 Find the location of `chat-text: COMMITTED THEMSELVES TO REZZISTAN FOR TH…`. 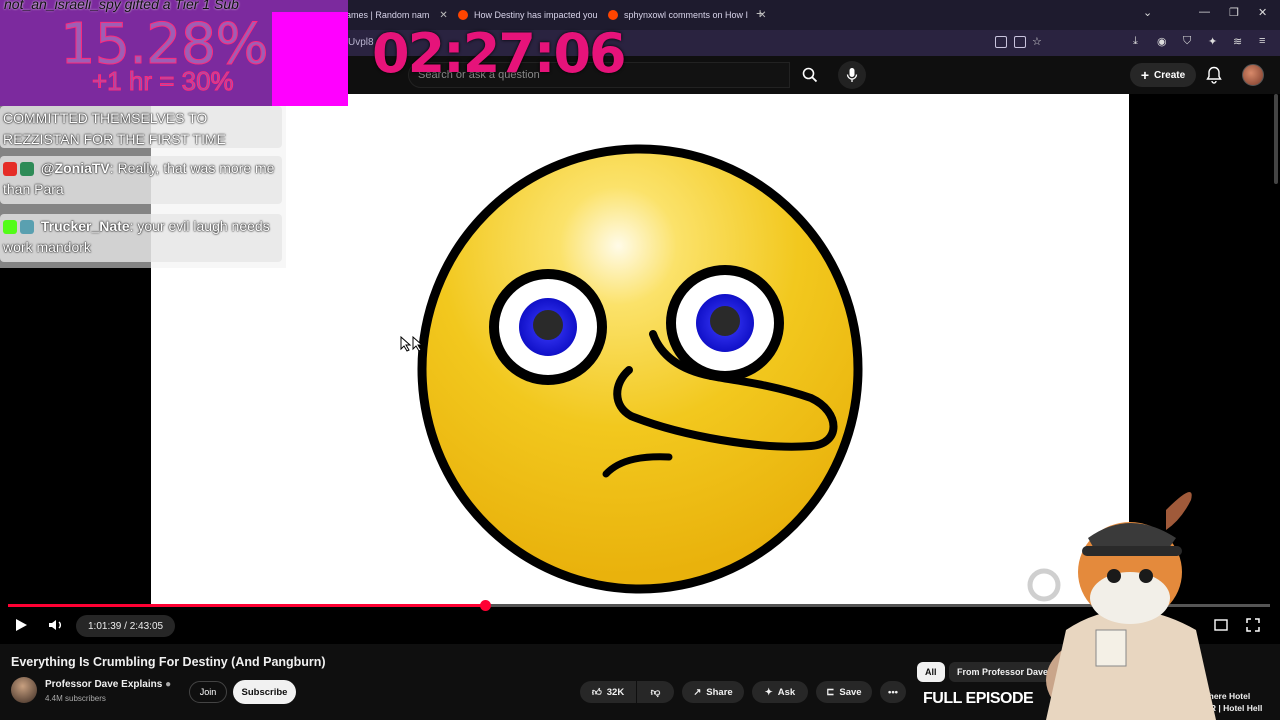

chat-text: COMMITTED THEMSELVES TO REZZISTAN FOR TH… is located at coordinates (114, 128).